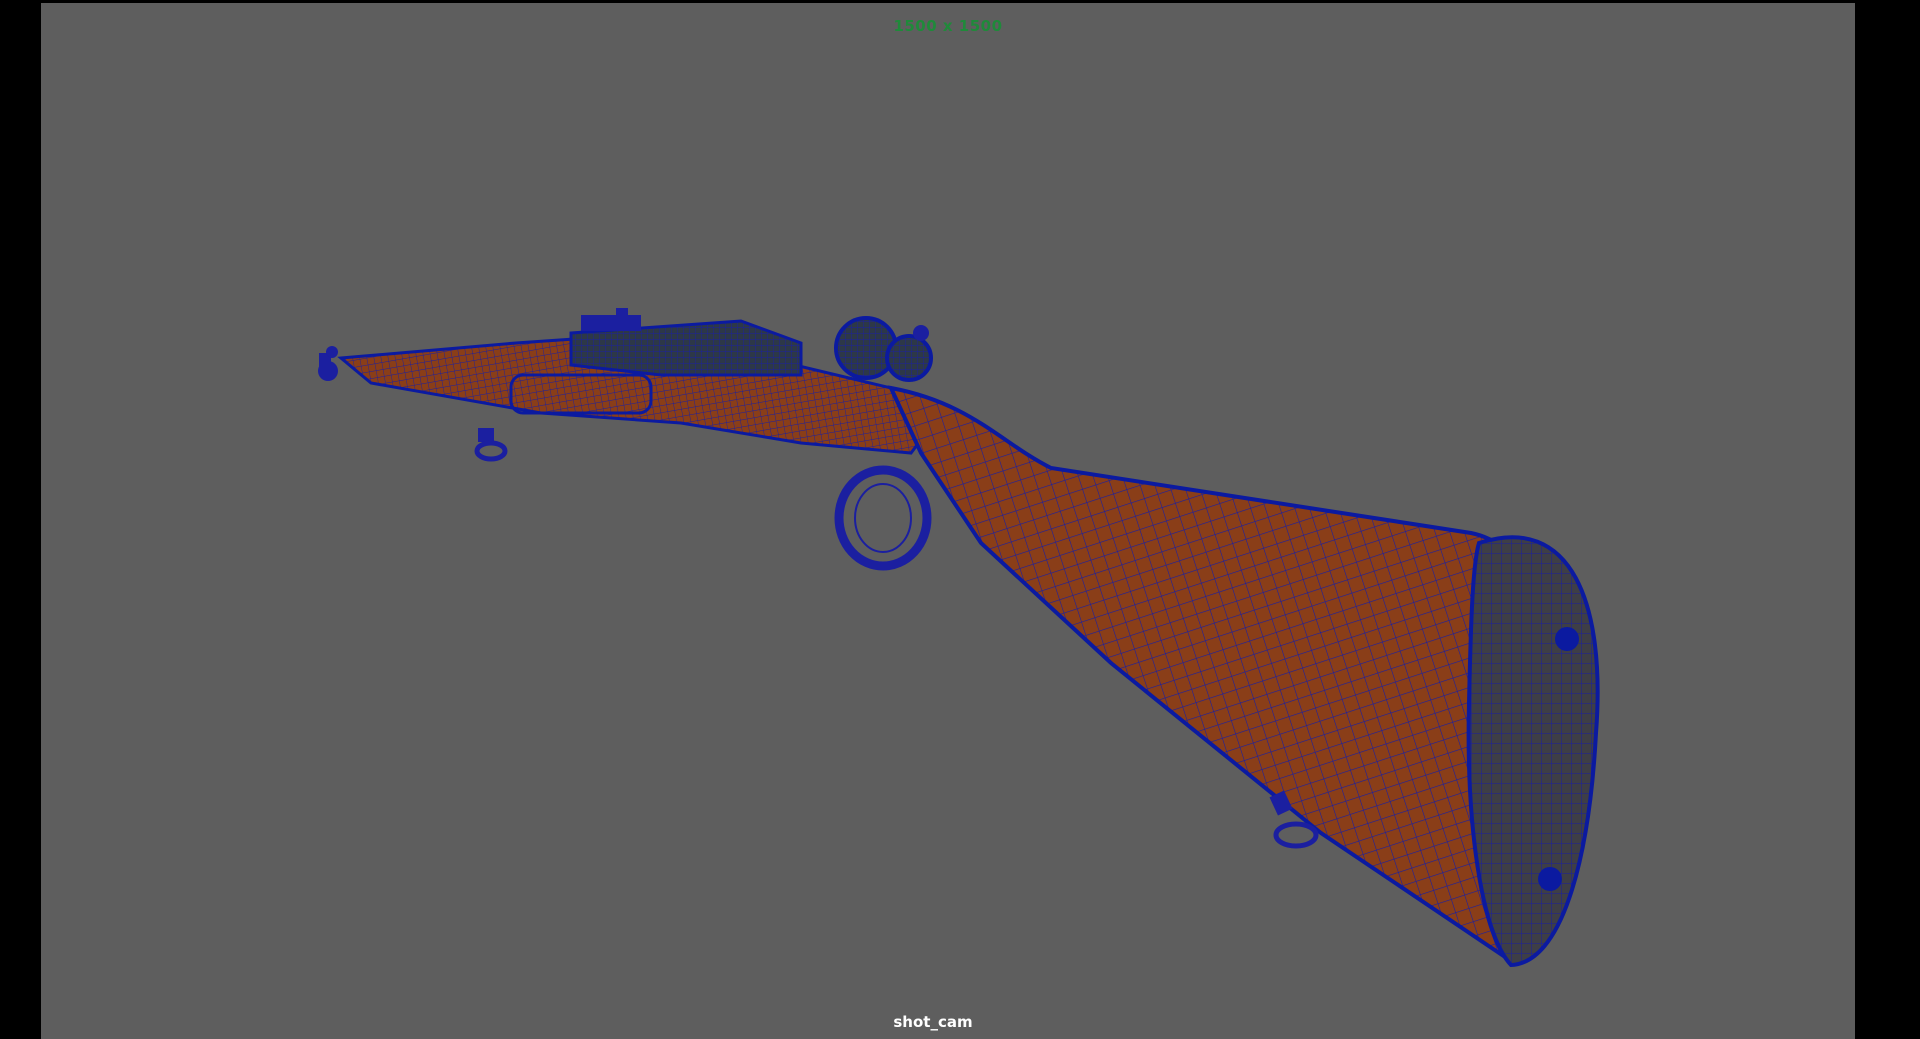 The image size is (1920, 1039). Describe the element at coordinates (883, 518) in the screenshot. I see `trigger-guard` at that location.